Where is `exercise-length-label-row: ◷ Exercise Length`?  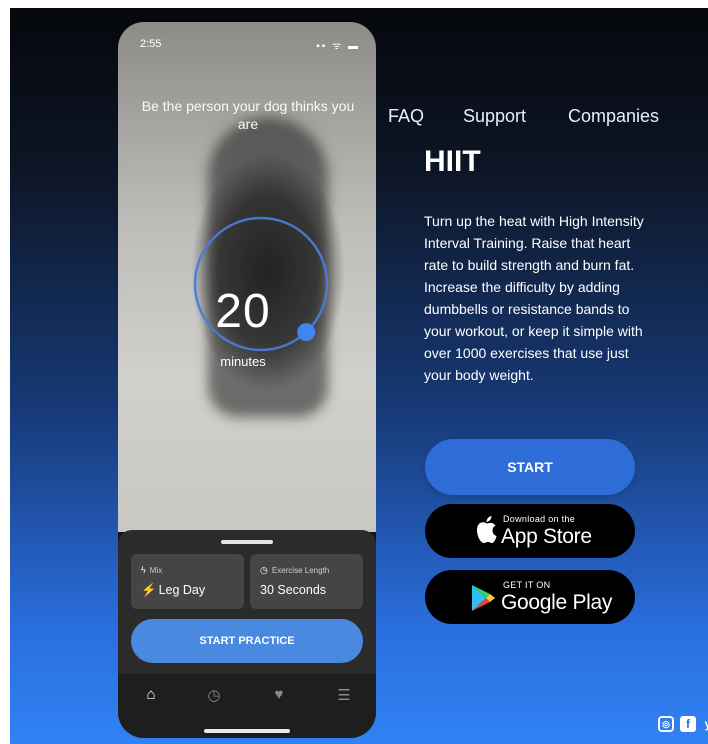
exercise-length-label-row: ◷ Exercise Length is located at coordinates (294, 570).